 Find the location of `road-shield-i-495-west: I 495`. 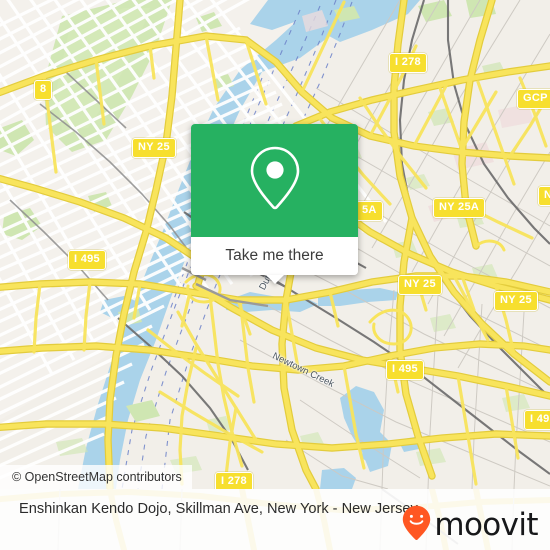

road-shield-i-495-west: I 495 is located at coordinates (87, 260).